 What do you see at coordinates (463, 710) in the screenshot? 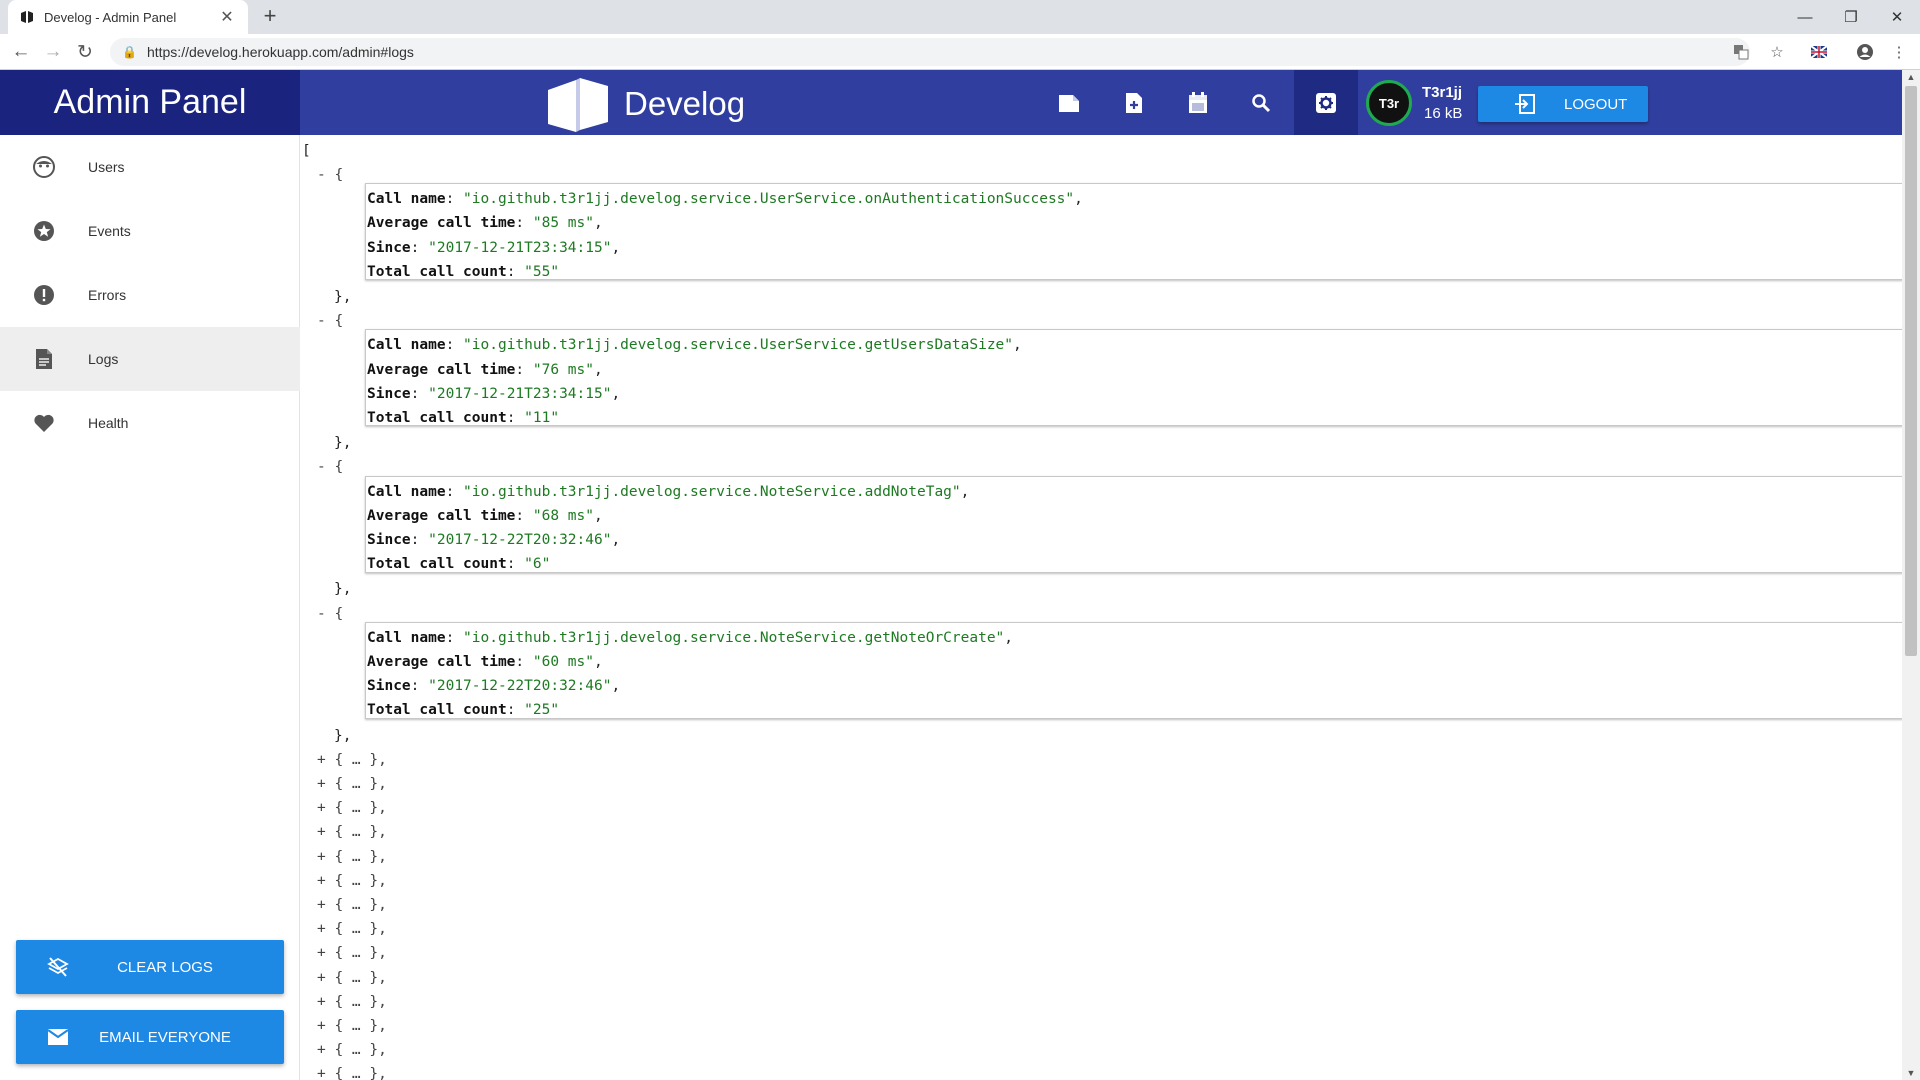
I see `log-entry-field: Total call count: "25"` at bounding box center [463, 710].